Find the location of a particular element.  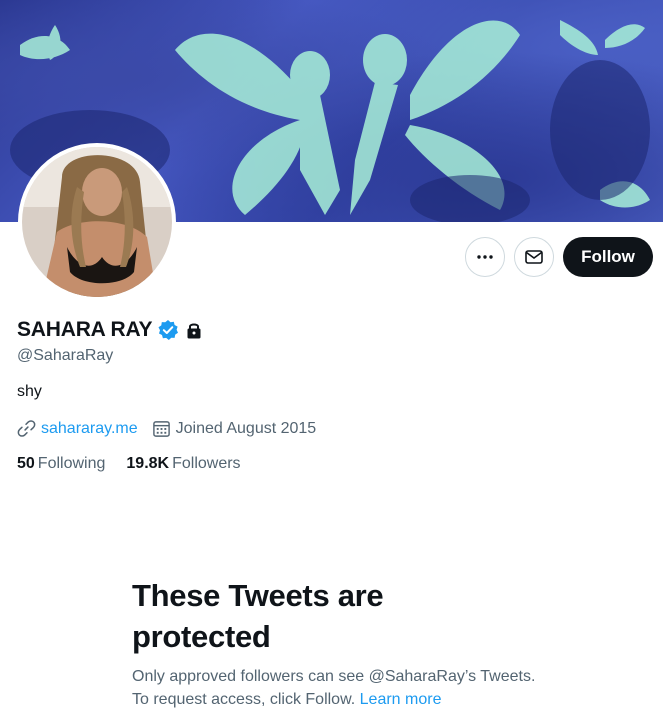

profile-stats: 50 Following 19.8K Followers is located at coordinates (139, 464).